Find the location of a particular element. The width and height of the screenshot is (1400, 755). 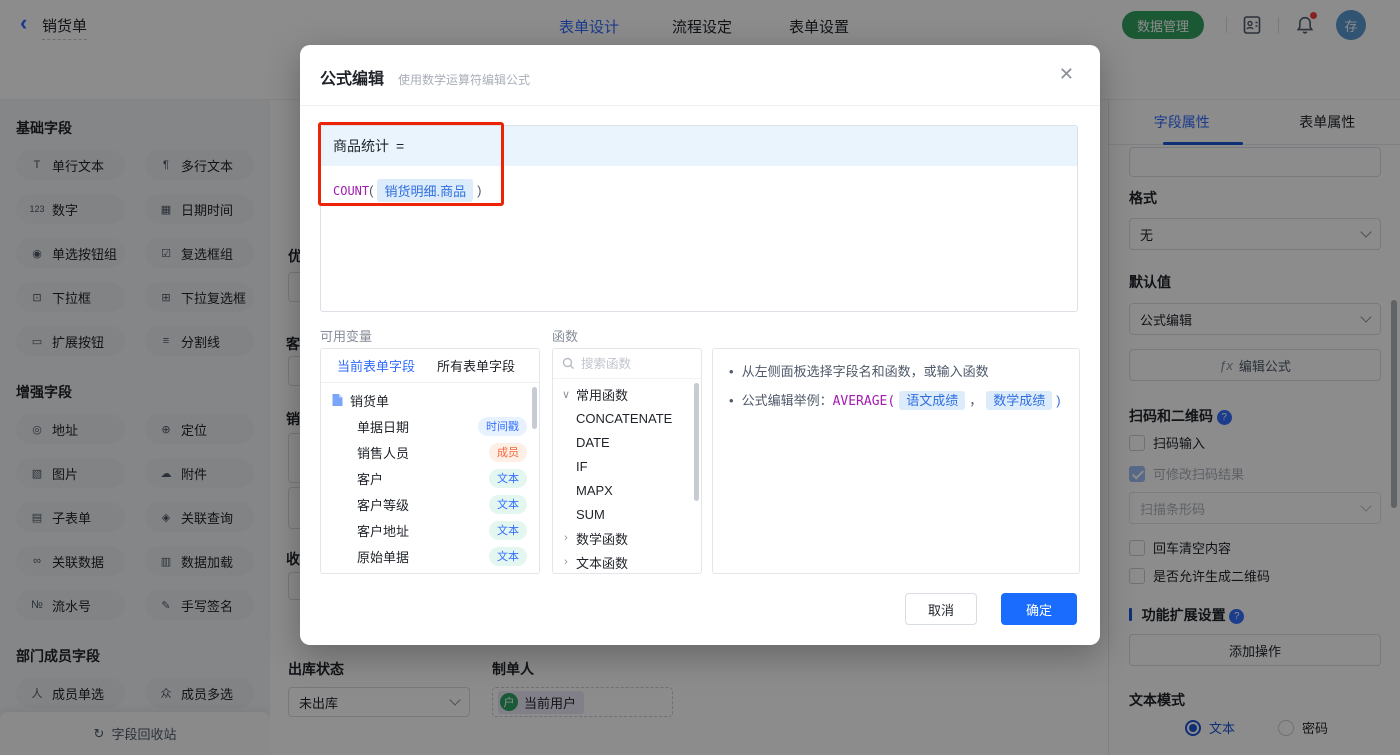

type-badge: 时间戳 is located at coordinates (502, 426).